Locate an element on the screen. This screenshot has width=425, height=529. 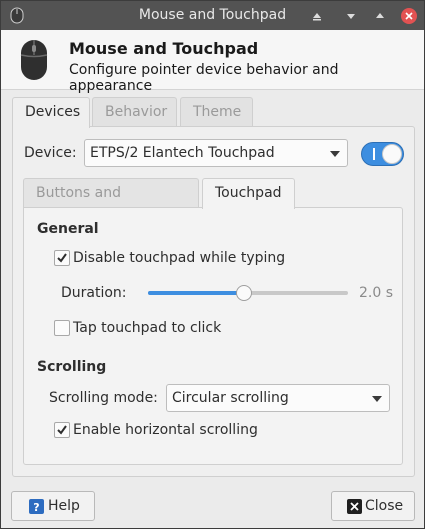
help-button: ? Help is located at coordinates (53, 506).